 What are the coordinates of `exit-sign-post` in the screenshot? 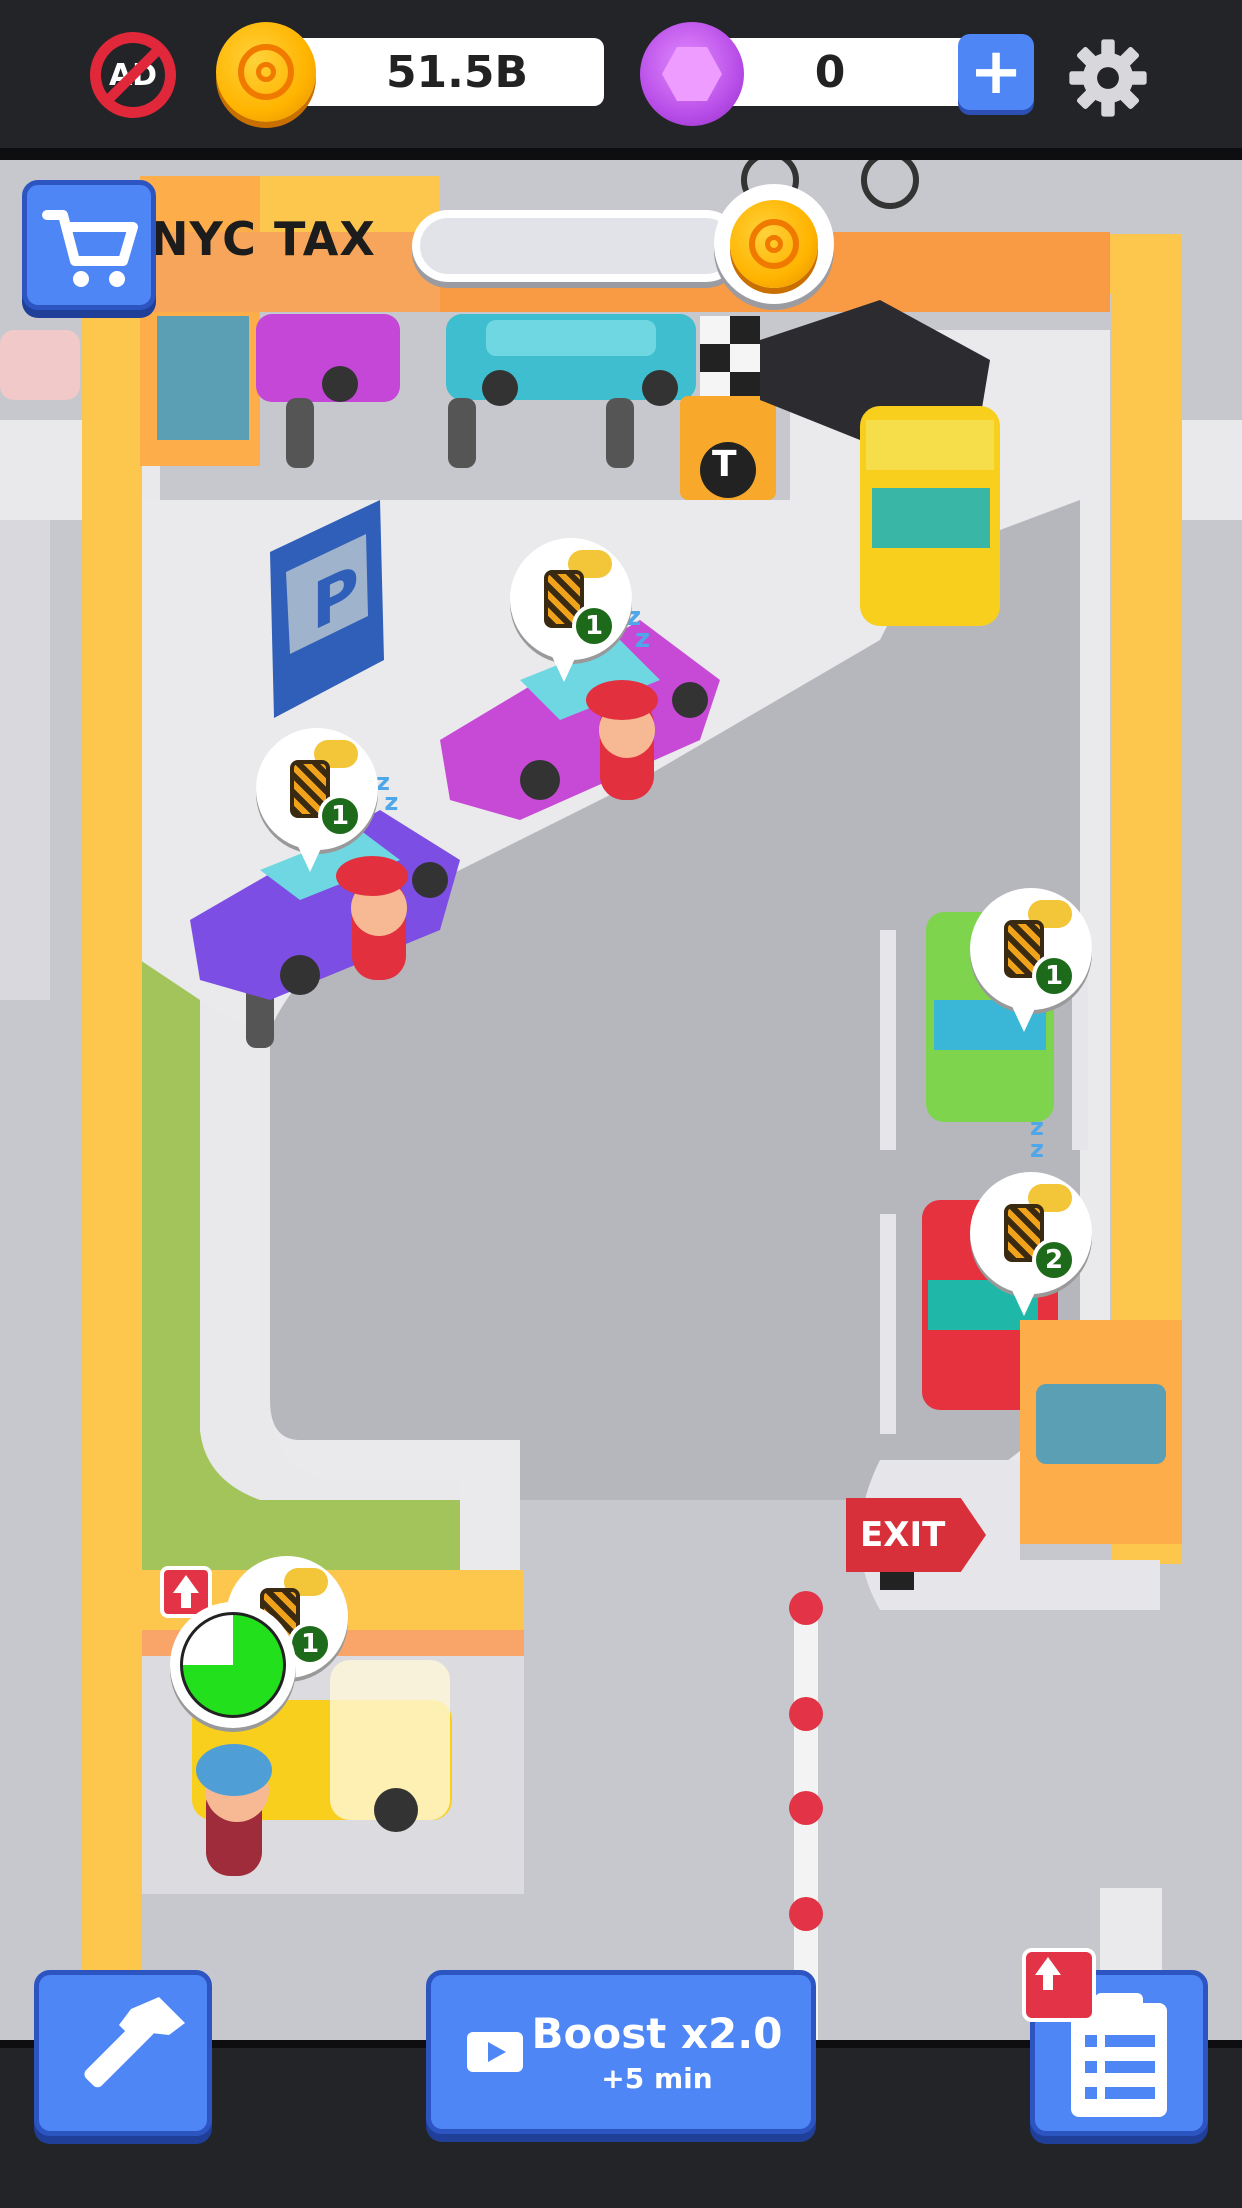 It's located at (897, 1581).